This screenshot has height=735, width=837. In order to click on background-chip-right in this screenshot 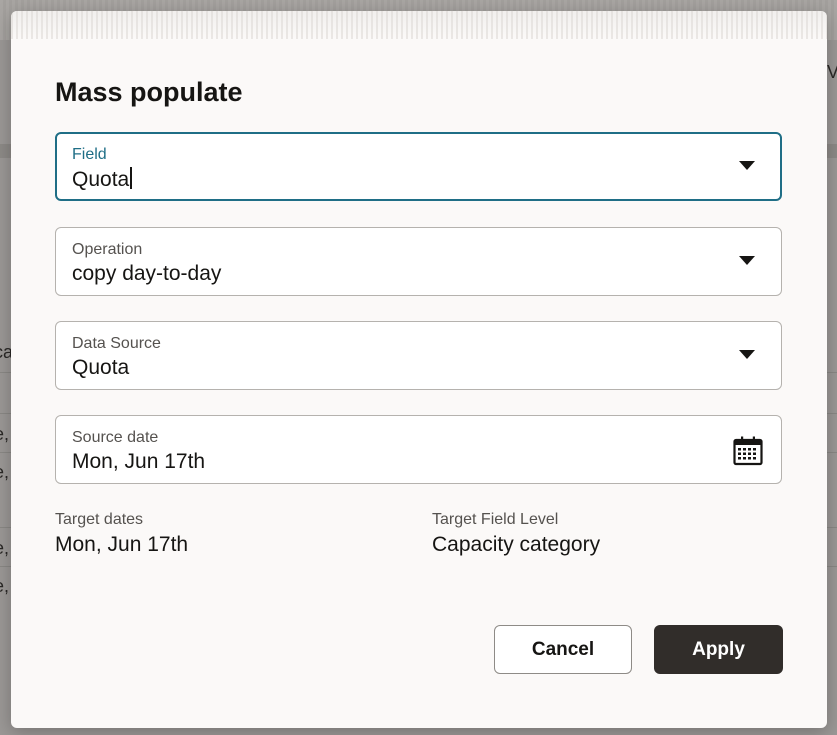, I will do `click(832, 151)`.